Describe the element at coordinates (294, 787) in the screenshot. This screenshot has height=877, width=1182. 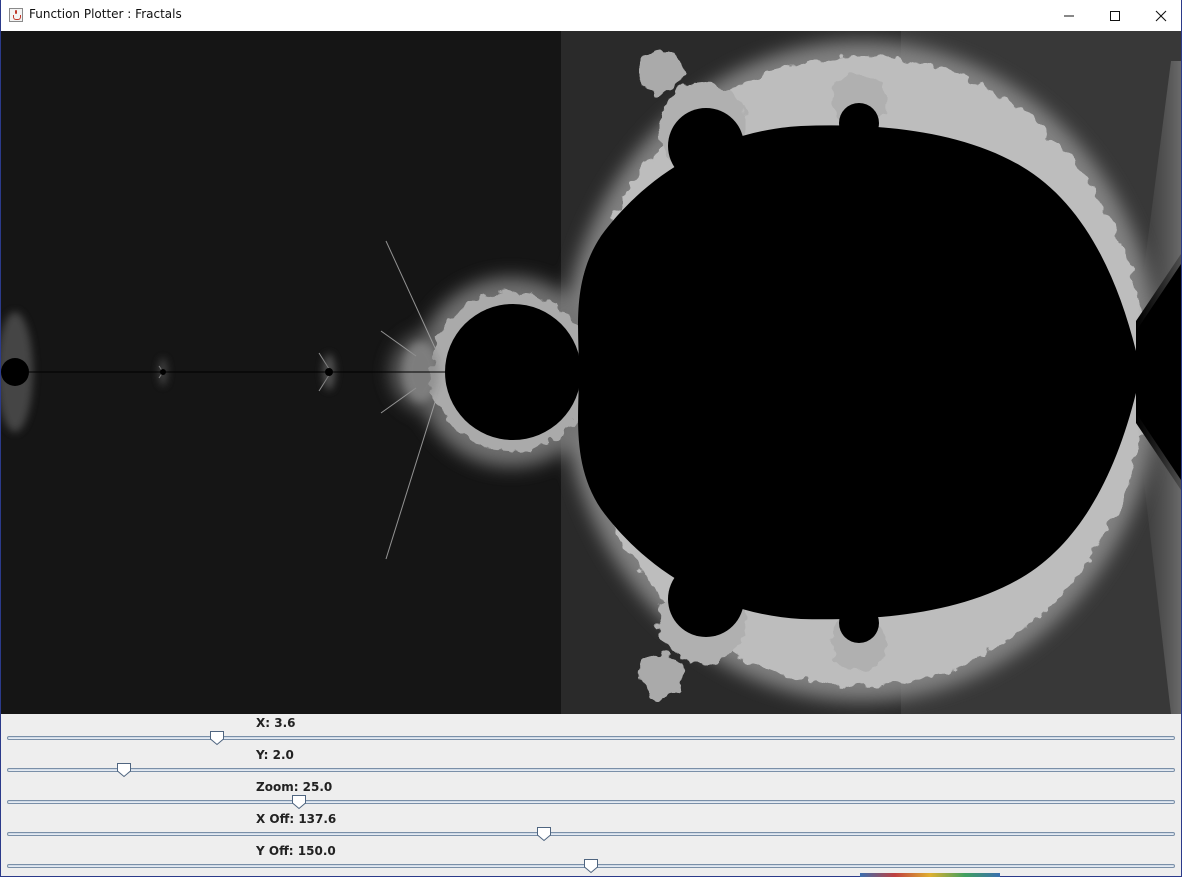
I see `slider-zoom-label: Zoom: 25.0` at that location.